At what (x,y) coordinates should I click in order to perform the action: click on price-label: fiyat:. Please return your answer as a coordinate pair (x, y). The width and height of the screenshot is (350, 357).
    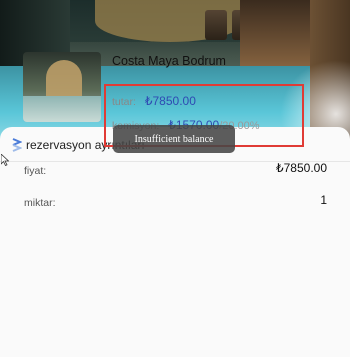
    Looking at the image, I should click on (35, 171).